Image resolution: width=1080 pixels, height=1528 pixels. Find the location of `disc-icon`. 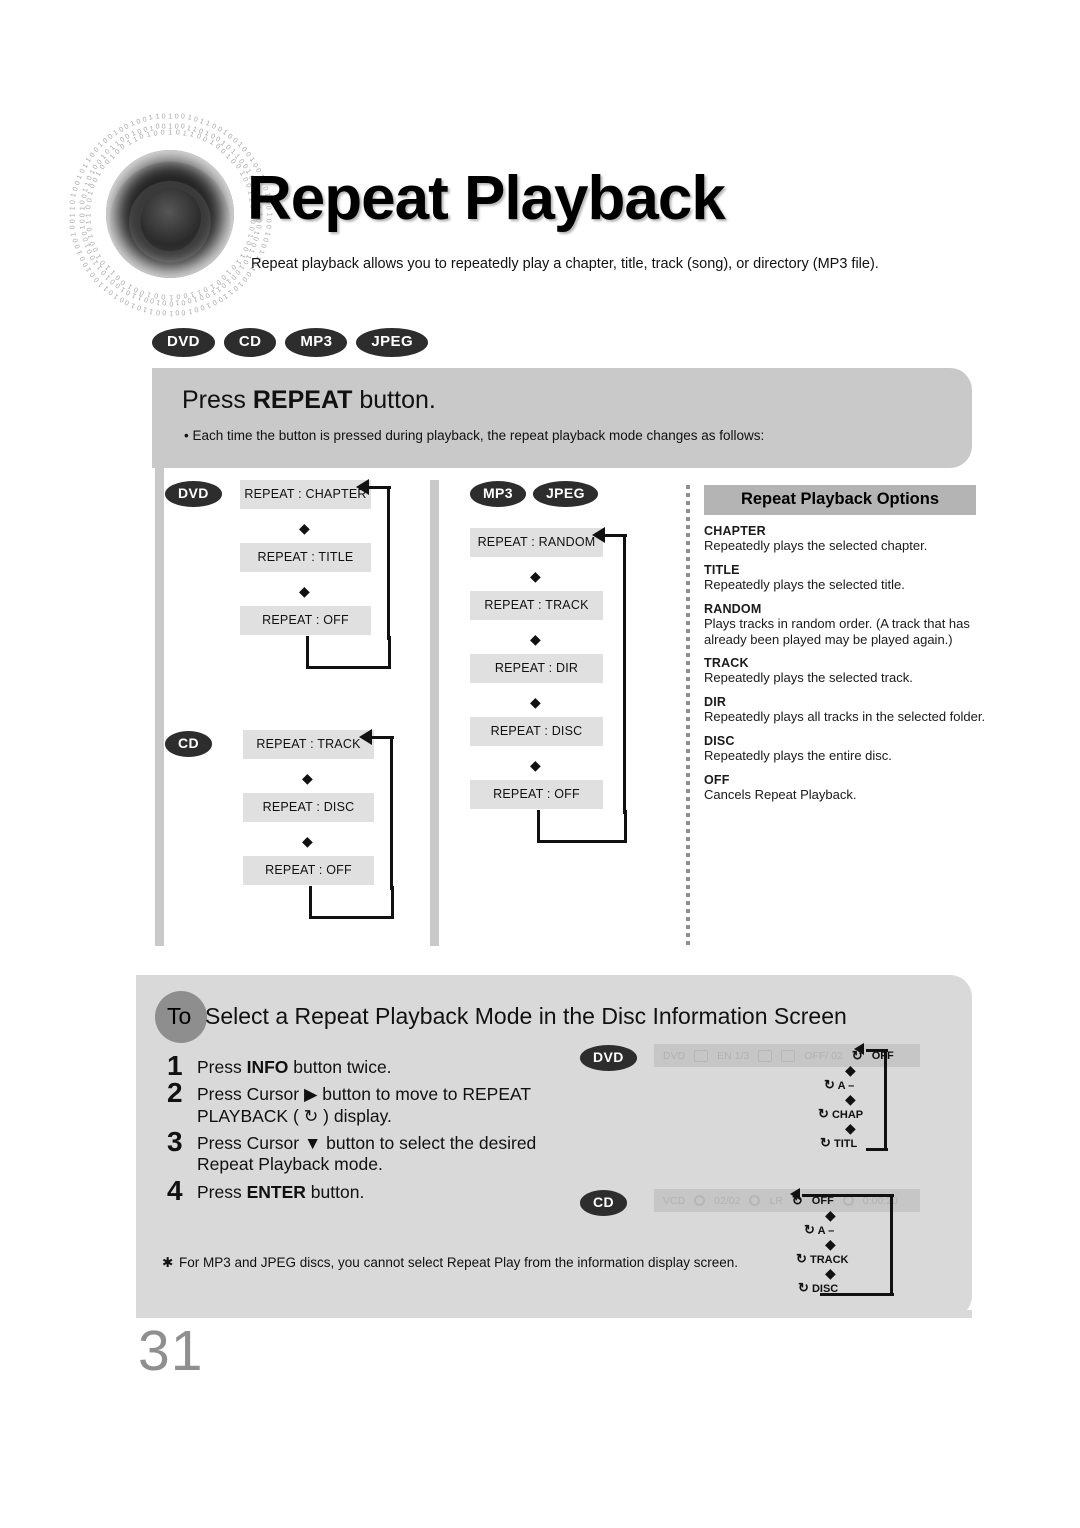

disc-icon is located at coordinates (700, 1200).